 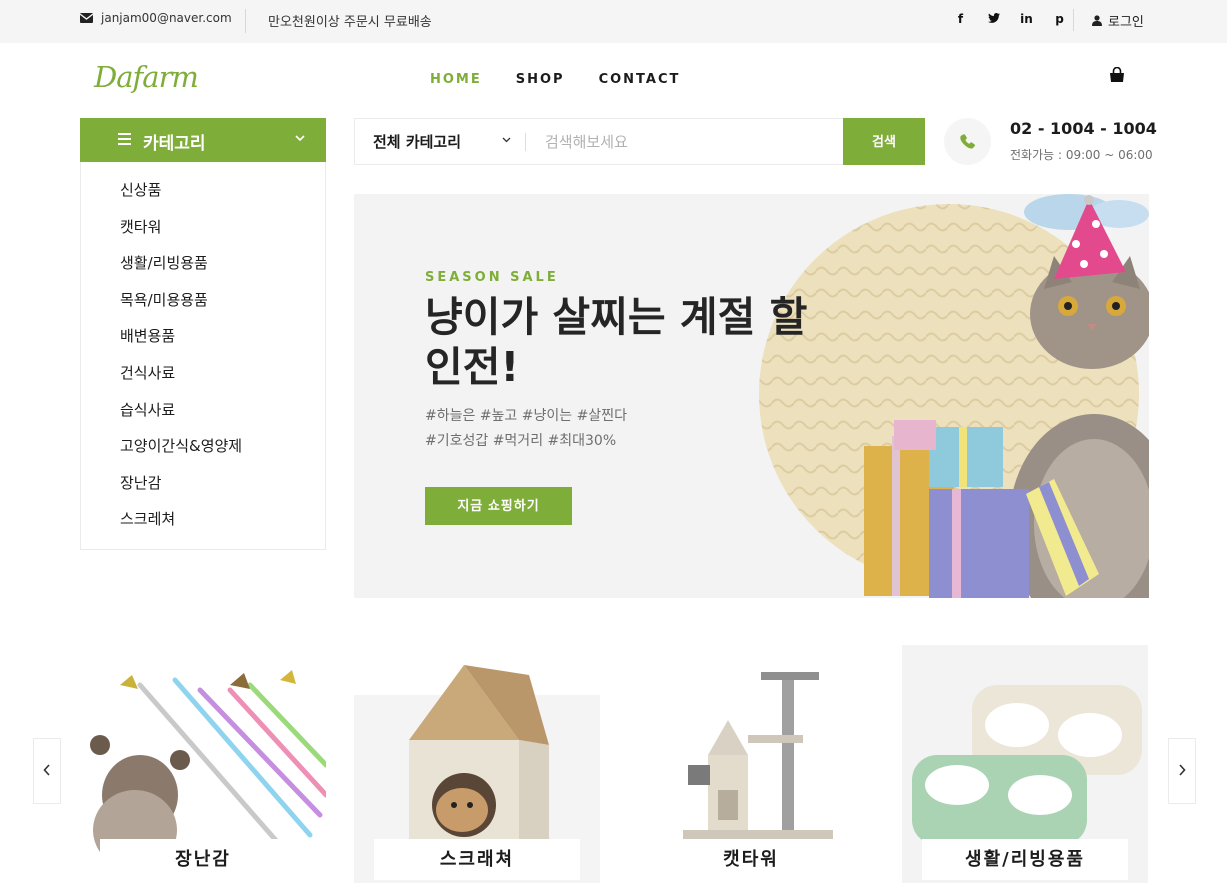 I want to click on phone-number: 02 - 1004 - 1004, so click(x=1083, y=128).